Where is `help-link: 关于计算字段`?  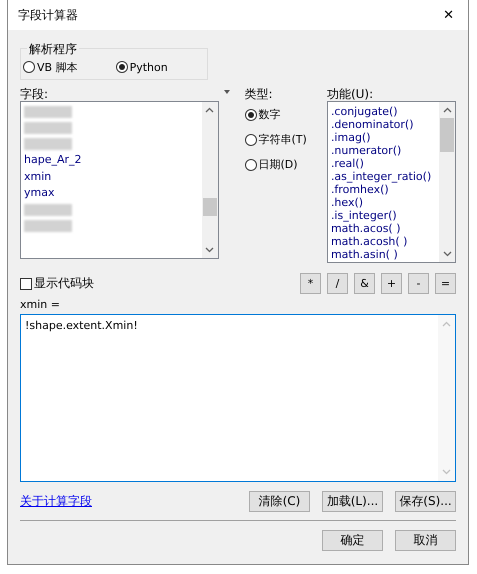
help-link: 关于计算字段 is located at coordinates (56, 501).